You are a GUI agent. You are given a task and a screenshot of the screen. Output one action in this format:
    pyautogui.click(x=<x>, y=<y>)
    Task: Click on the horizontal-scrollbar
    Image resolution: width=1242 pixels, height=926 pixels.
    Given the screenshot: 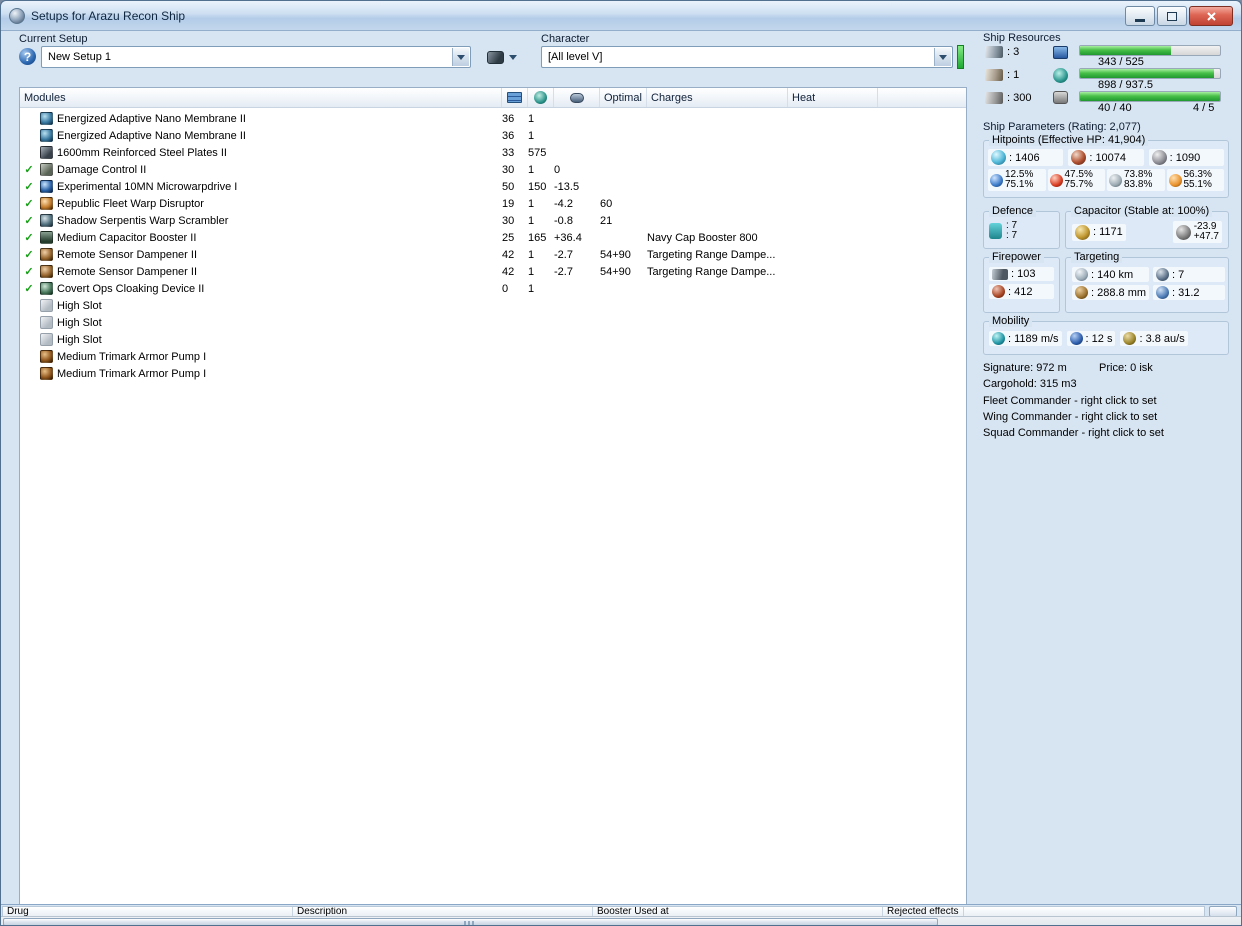 What is the action you would take?
    pyautogui.click(x=621, y=920)
    